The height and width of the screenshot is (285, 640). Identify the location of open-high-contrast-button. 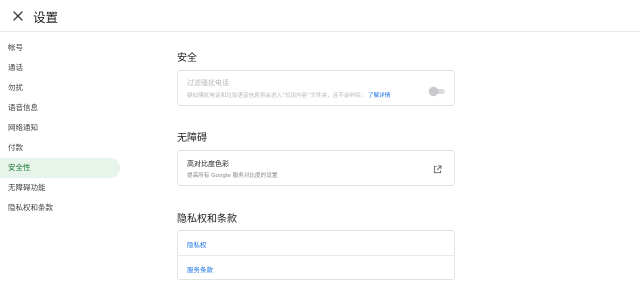
(437, 169).